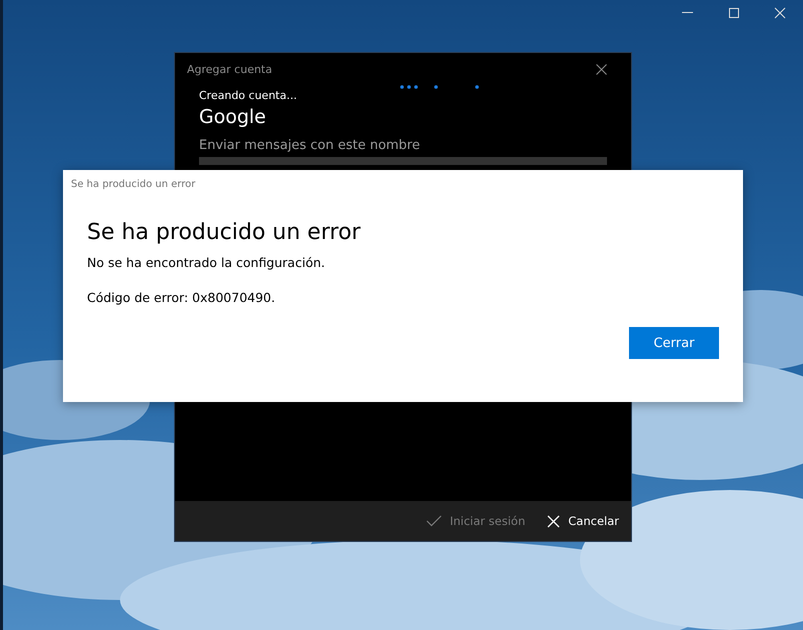  Describe the element at coordinates (674, 343) in the screenshot. I see `close-dialog-button: Cerrar` at that location.